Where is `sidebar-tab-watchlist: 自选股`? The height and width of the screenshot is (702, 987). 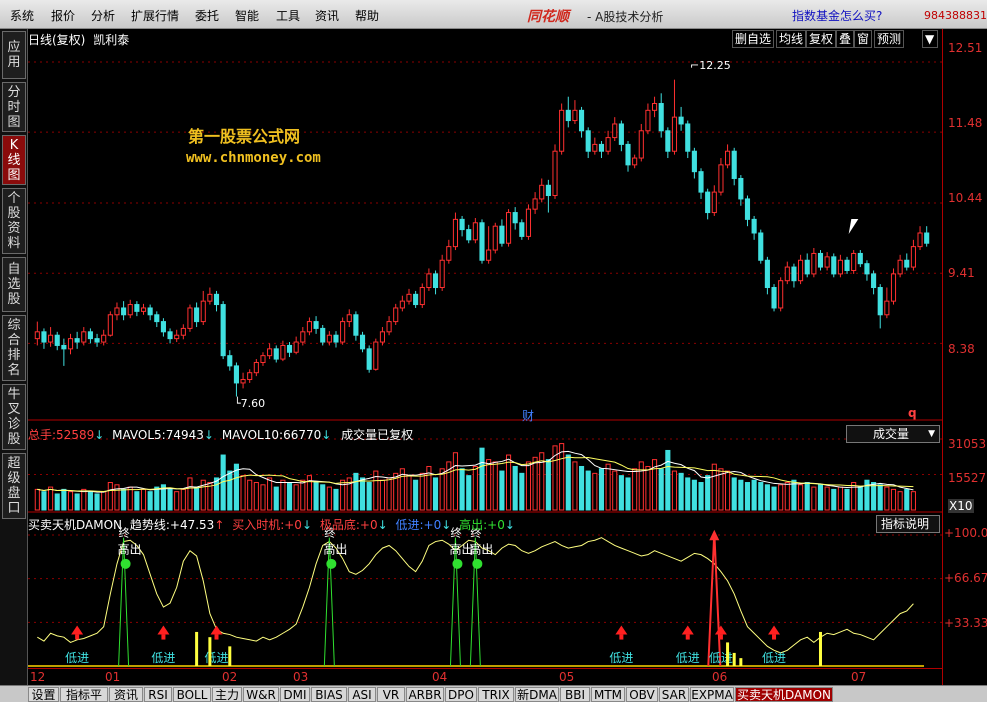
sidebar-tab-watchlist: 自选股 is located at coordinates (14, 284).